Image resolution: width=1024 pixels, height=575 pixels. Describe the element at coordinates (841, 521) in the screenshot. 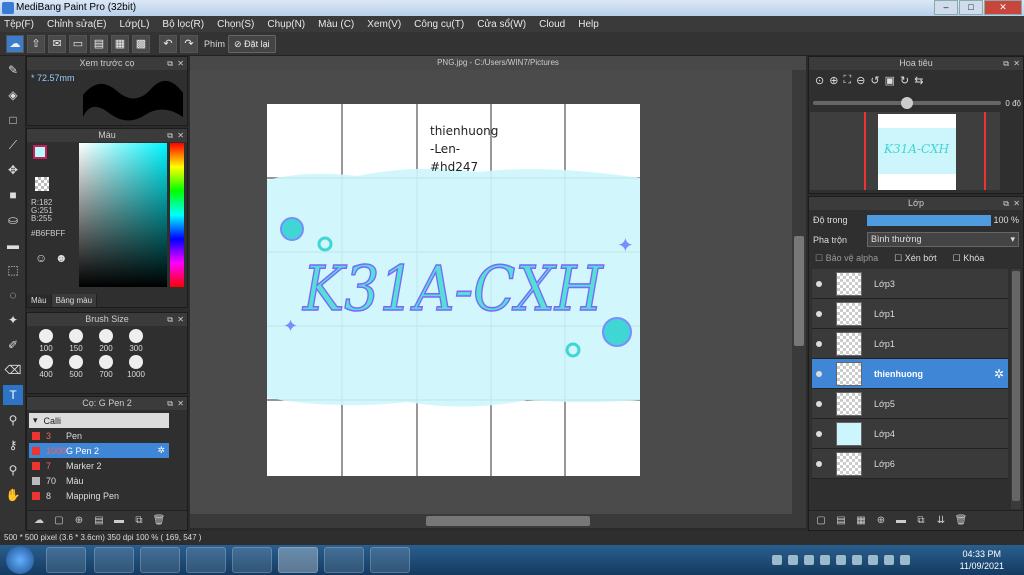

I see `new-halftone-layer-icon: ▤` at that location.